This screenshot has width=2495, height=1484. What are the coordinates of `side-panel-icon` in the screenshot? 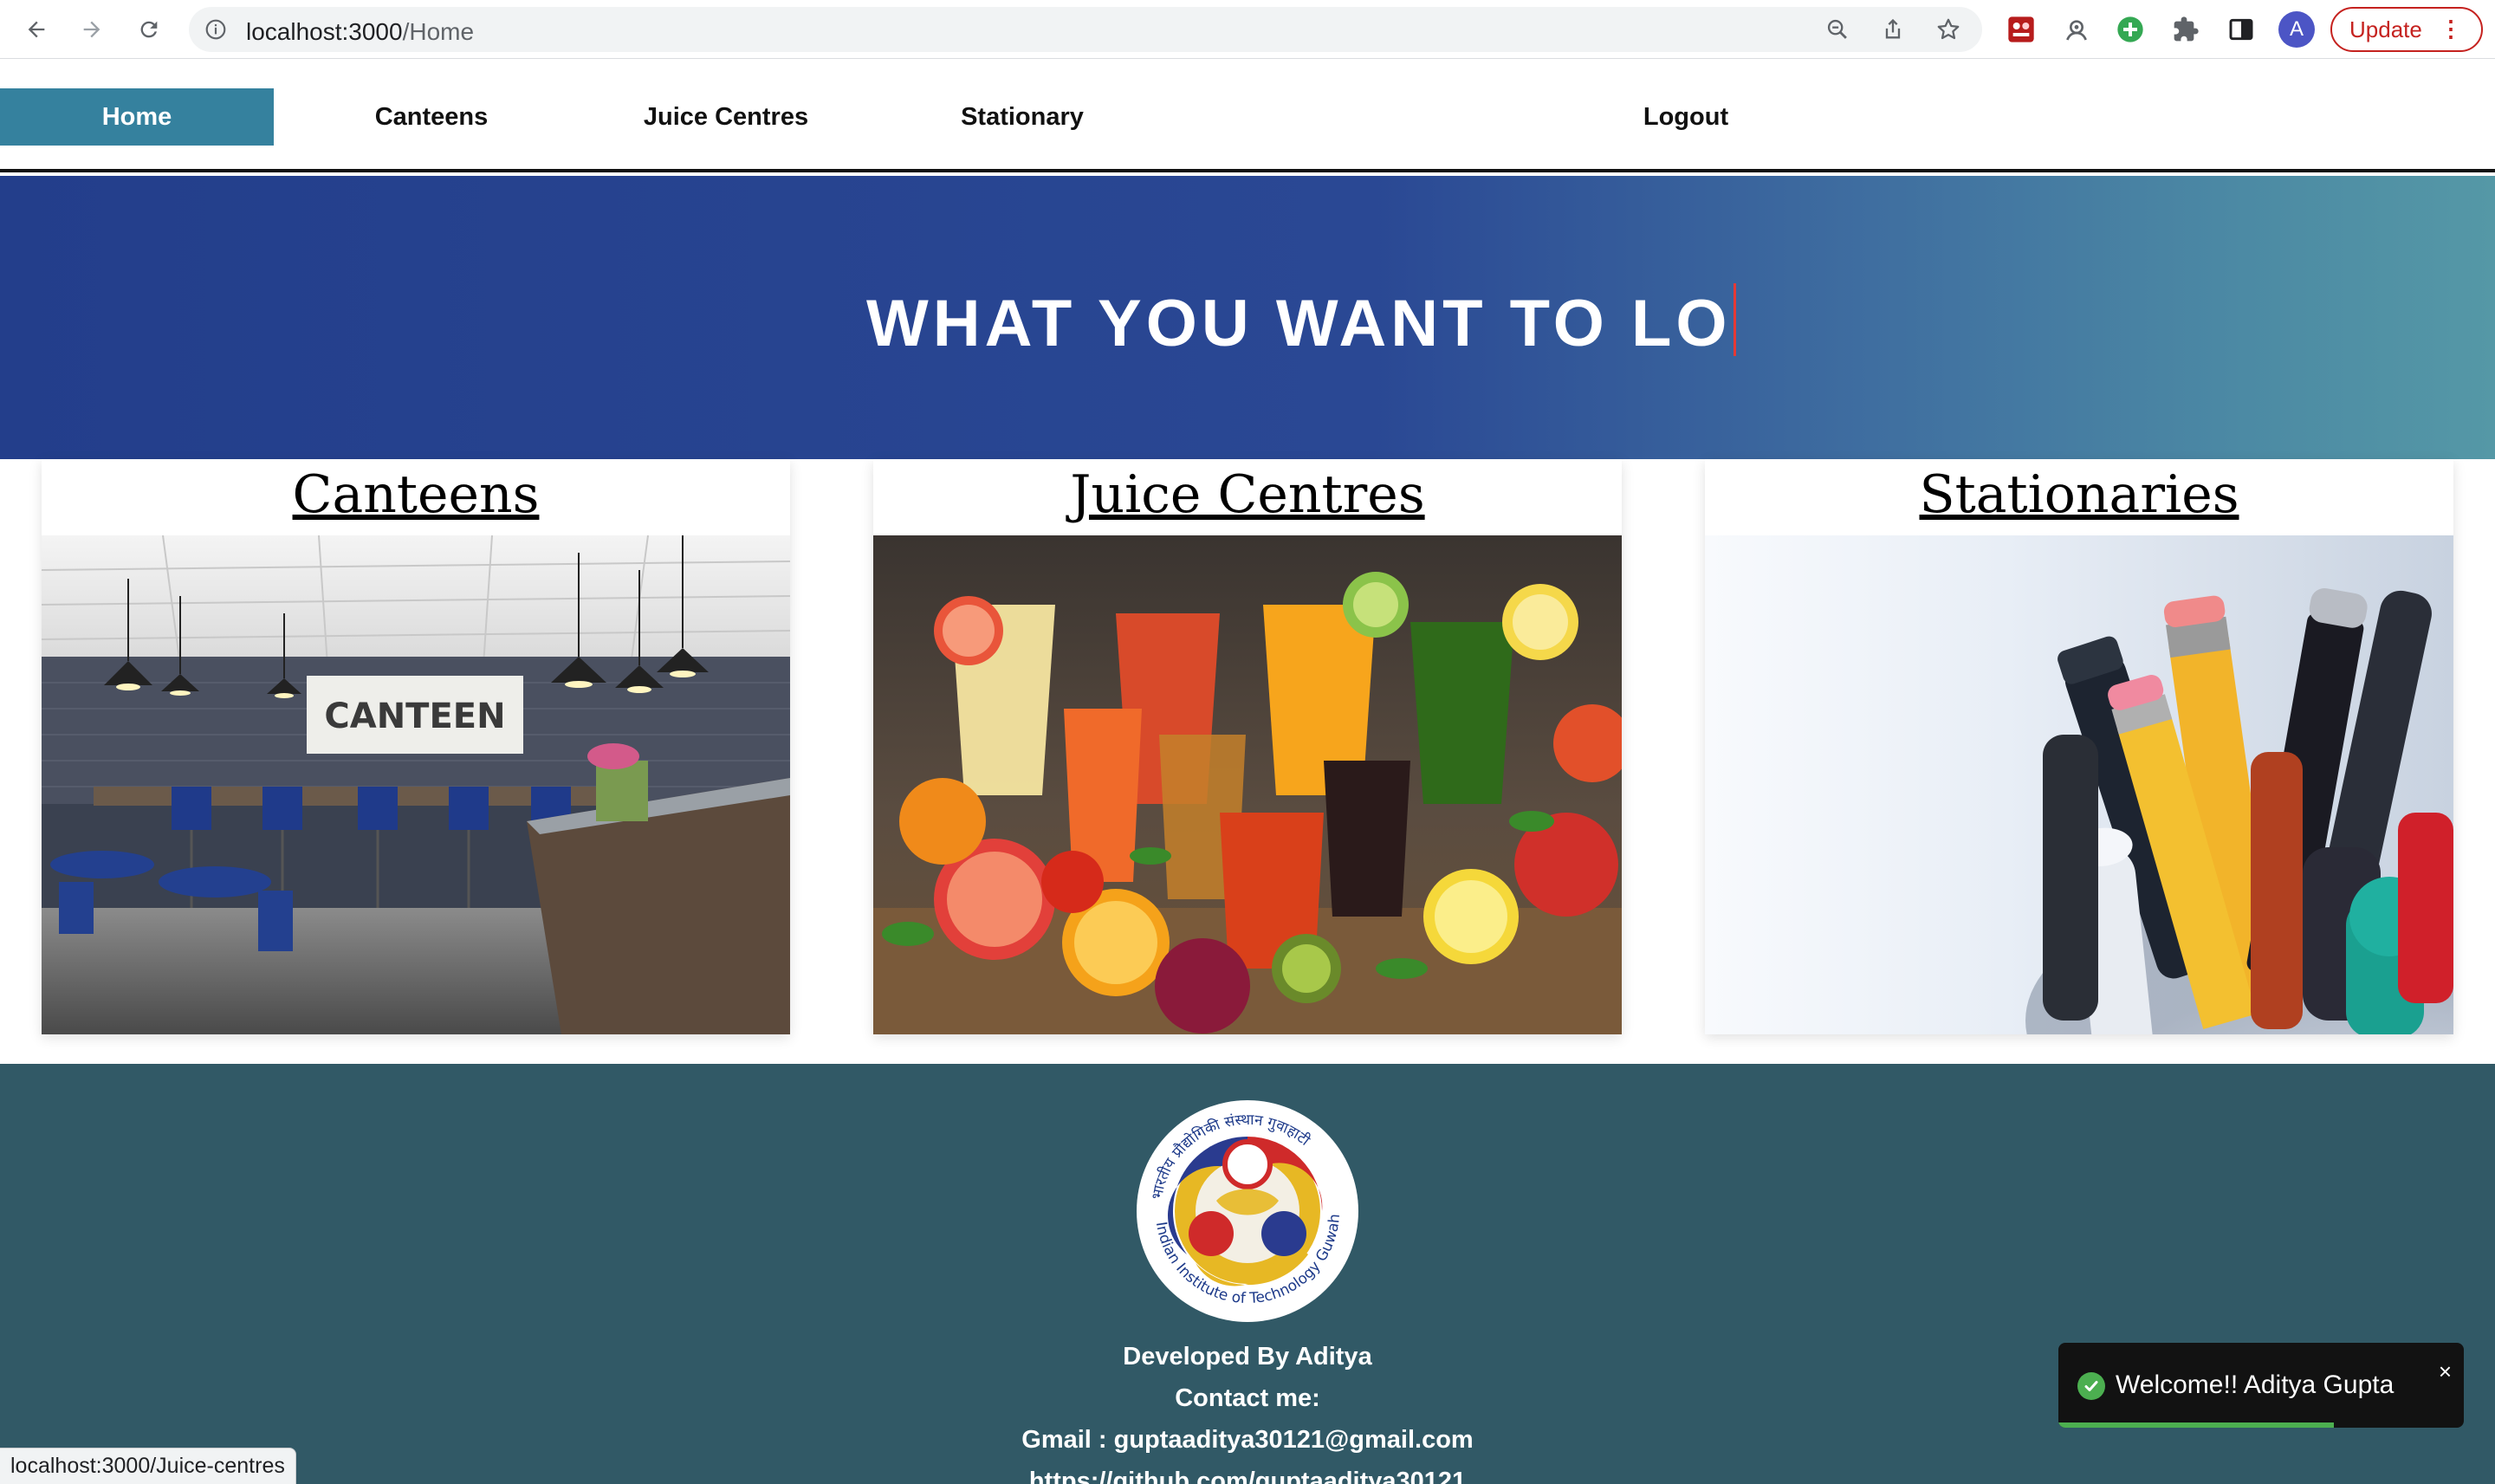 It's located at (2241, 29).